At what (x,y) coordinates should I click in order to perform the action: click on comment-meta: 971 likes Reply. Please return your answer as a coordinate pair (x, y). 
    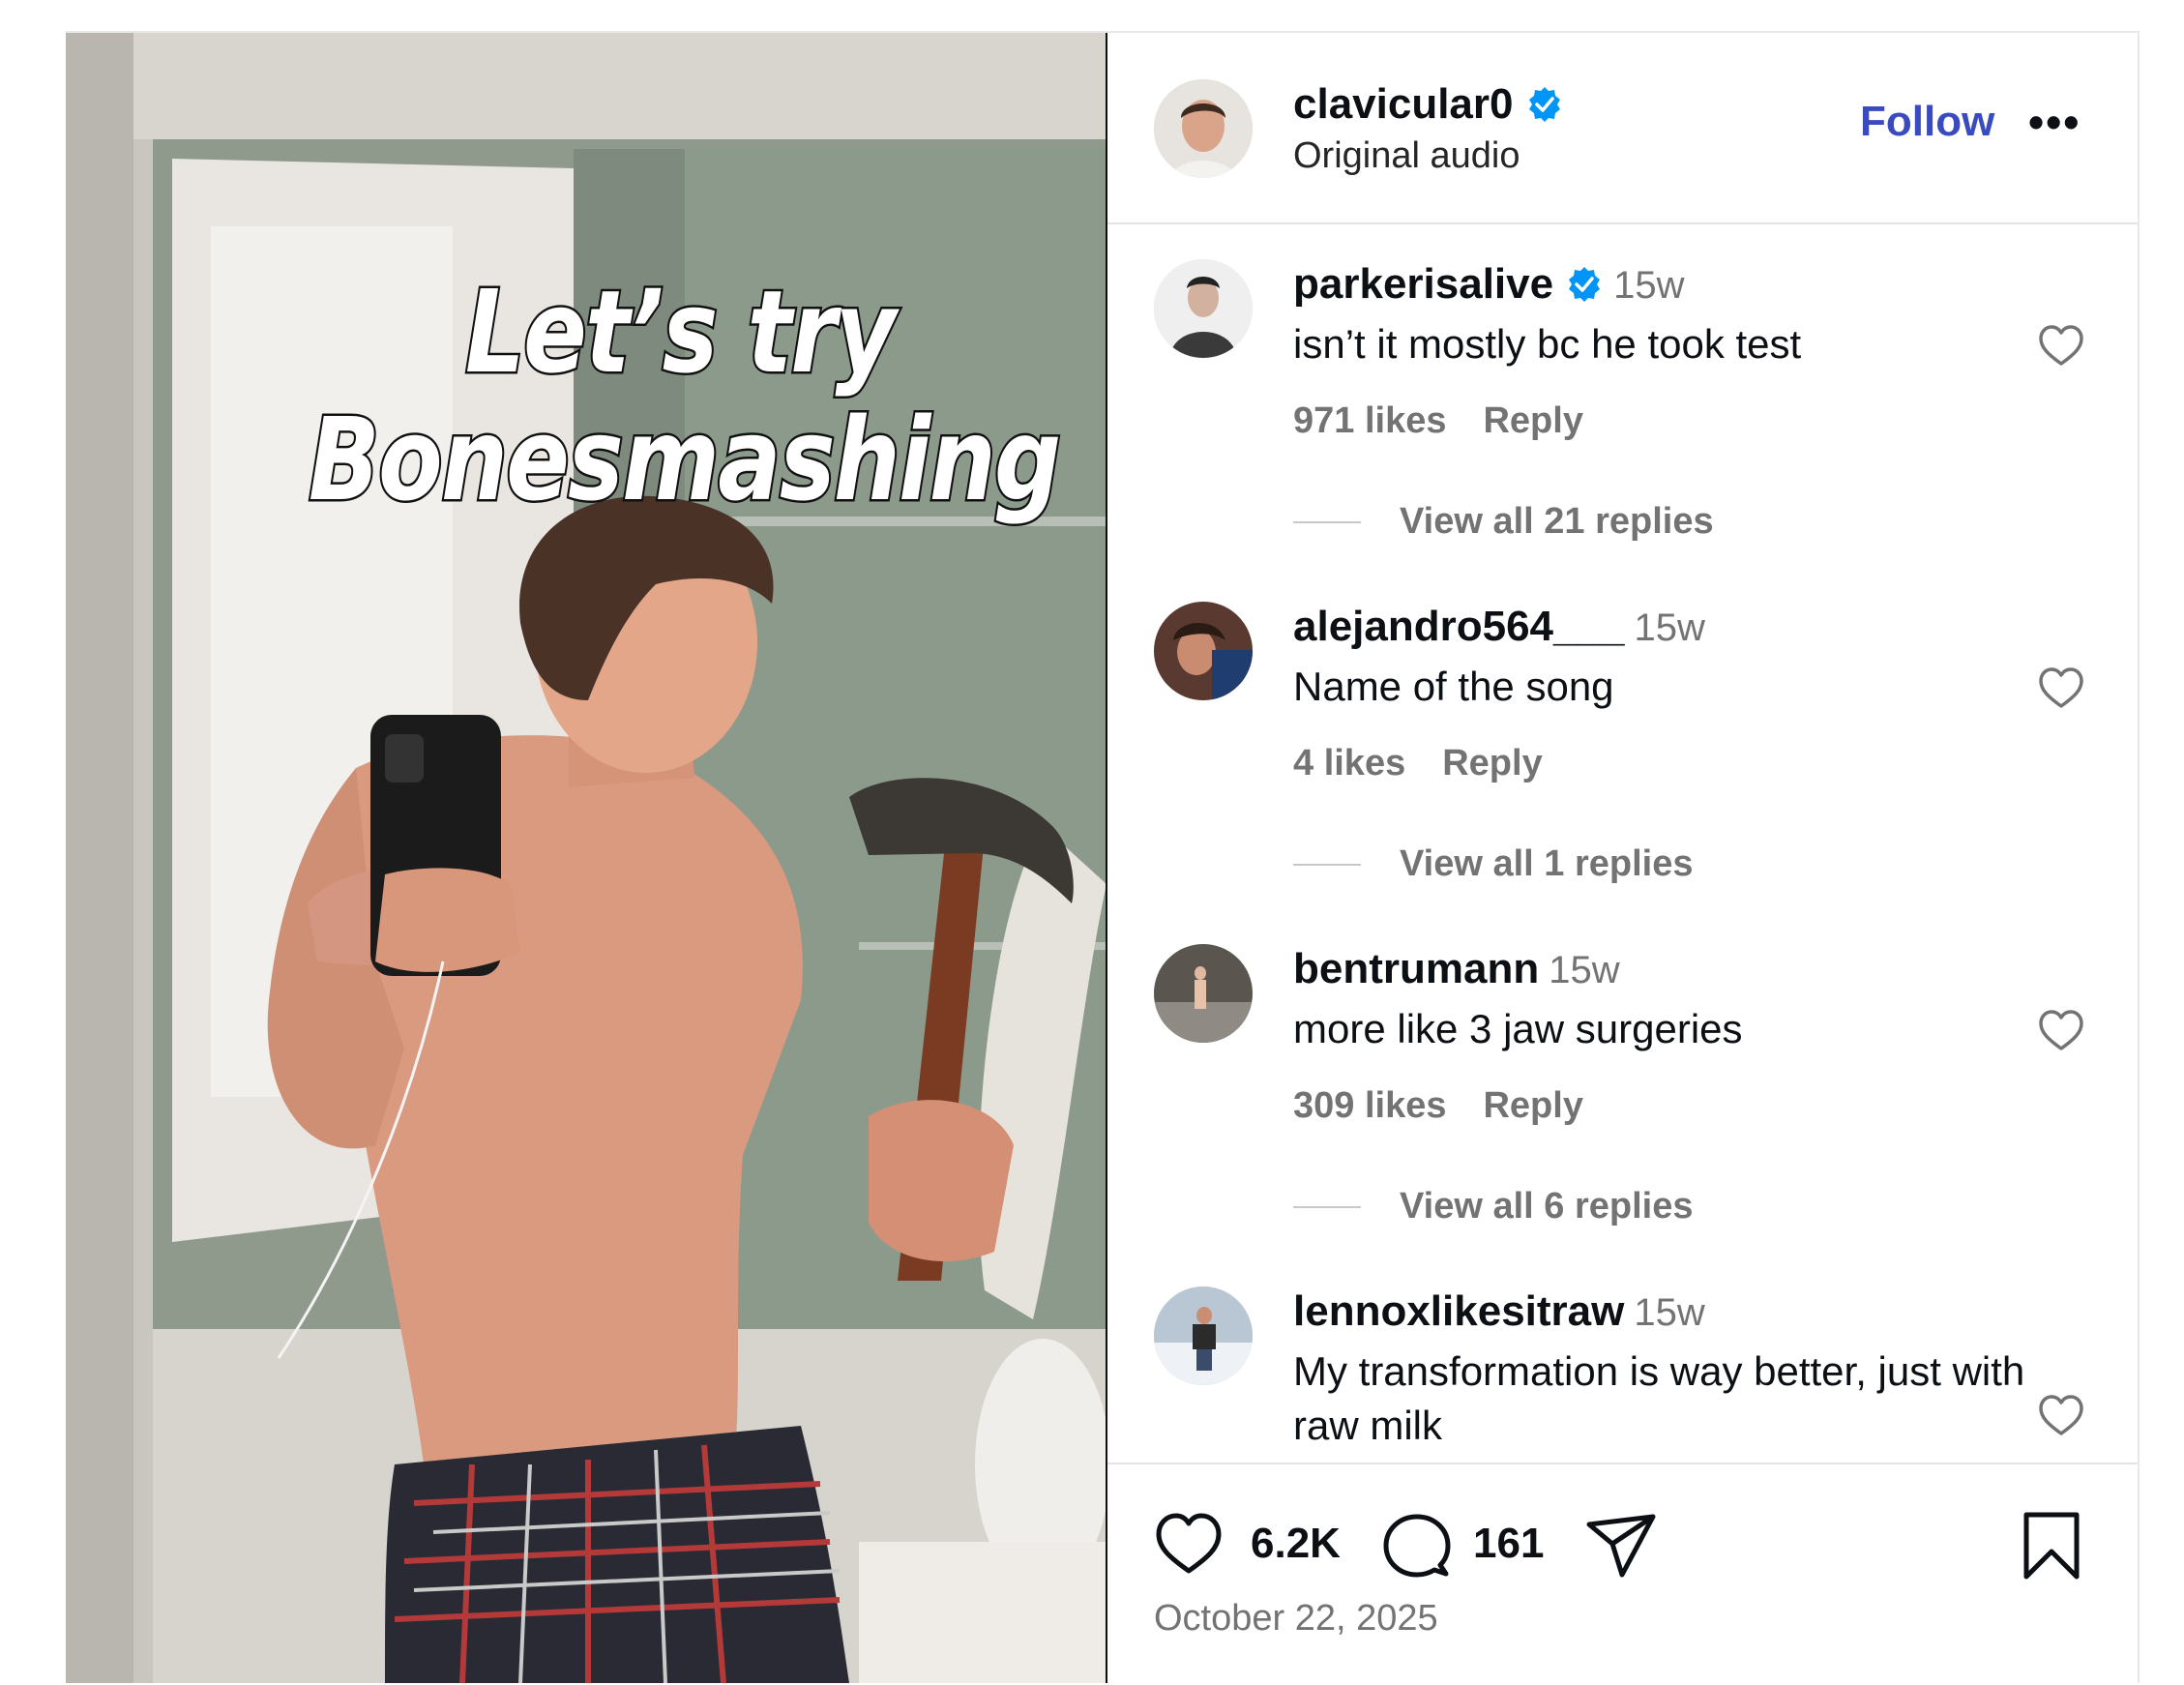
    Looking at the image, I should click on (1438, 421).